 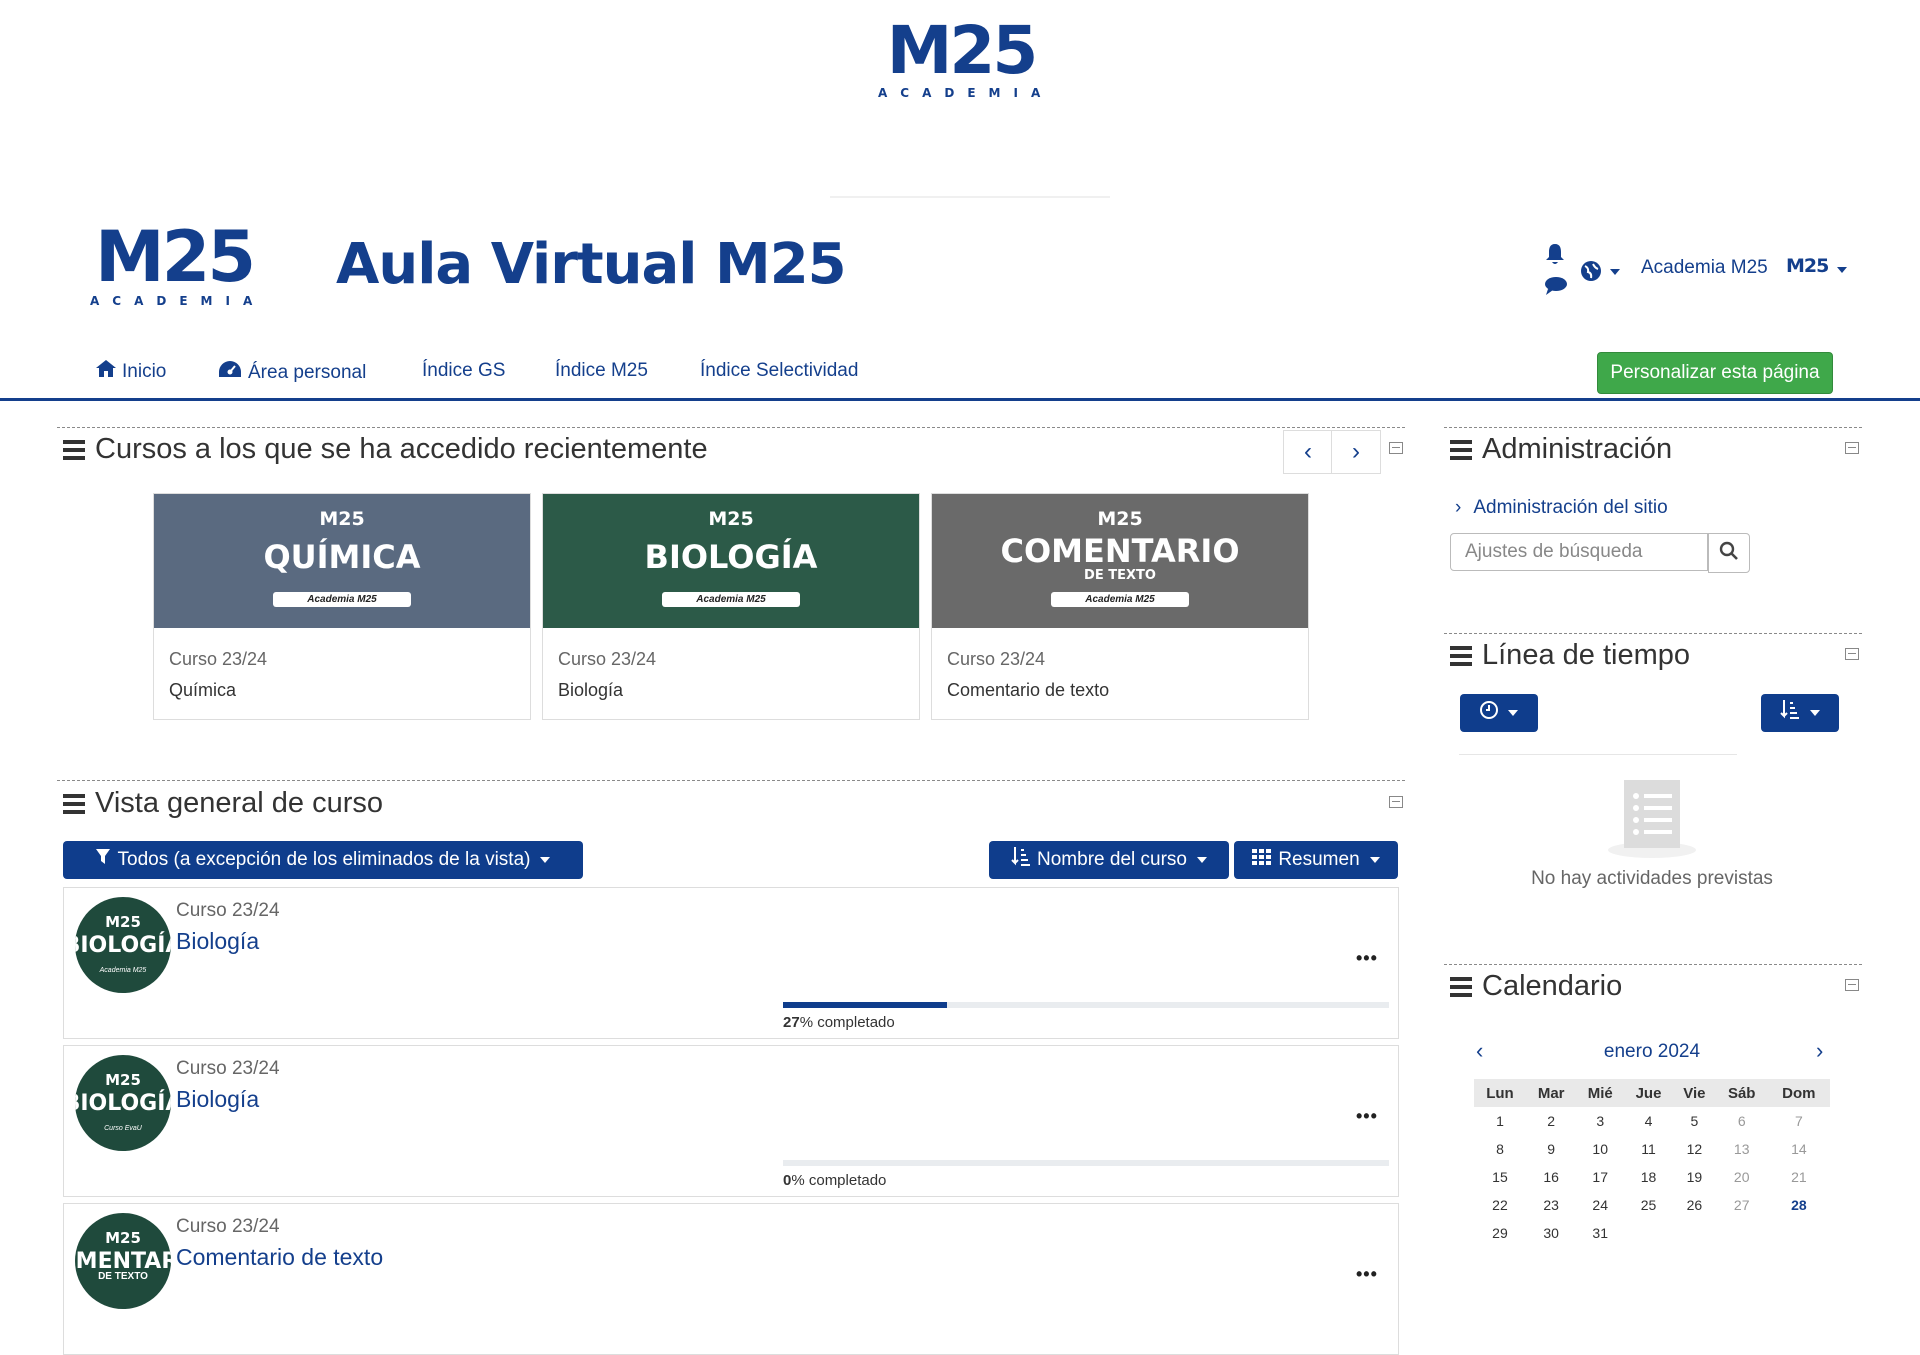 I want to click on course-name: Biología, so click(x=590, y=690).